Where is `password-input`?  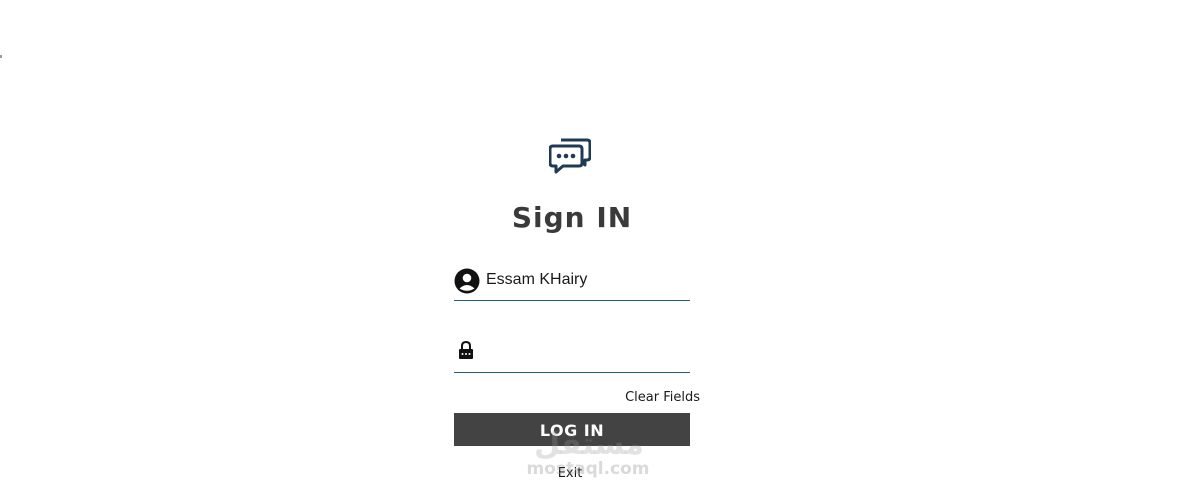 password-input is located at coordinates (586, 352).